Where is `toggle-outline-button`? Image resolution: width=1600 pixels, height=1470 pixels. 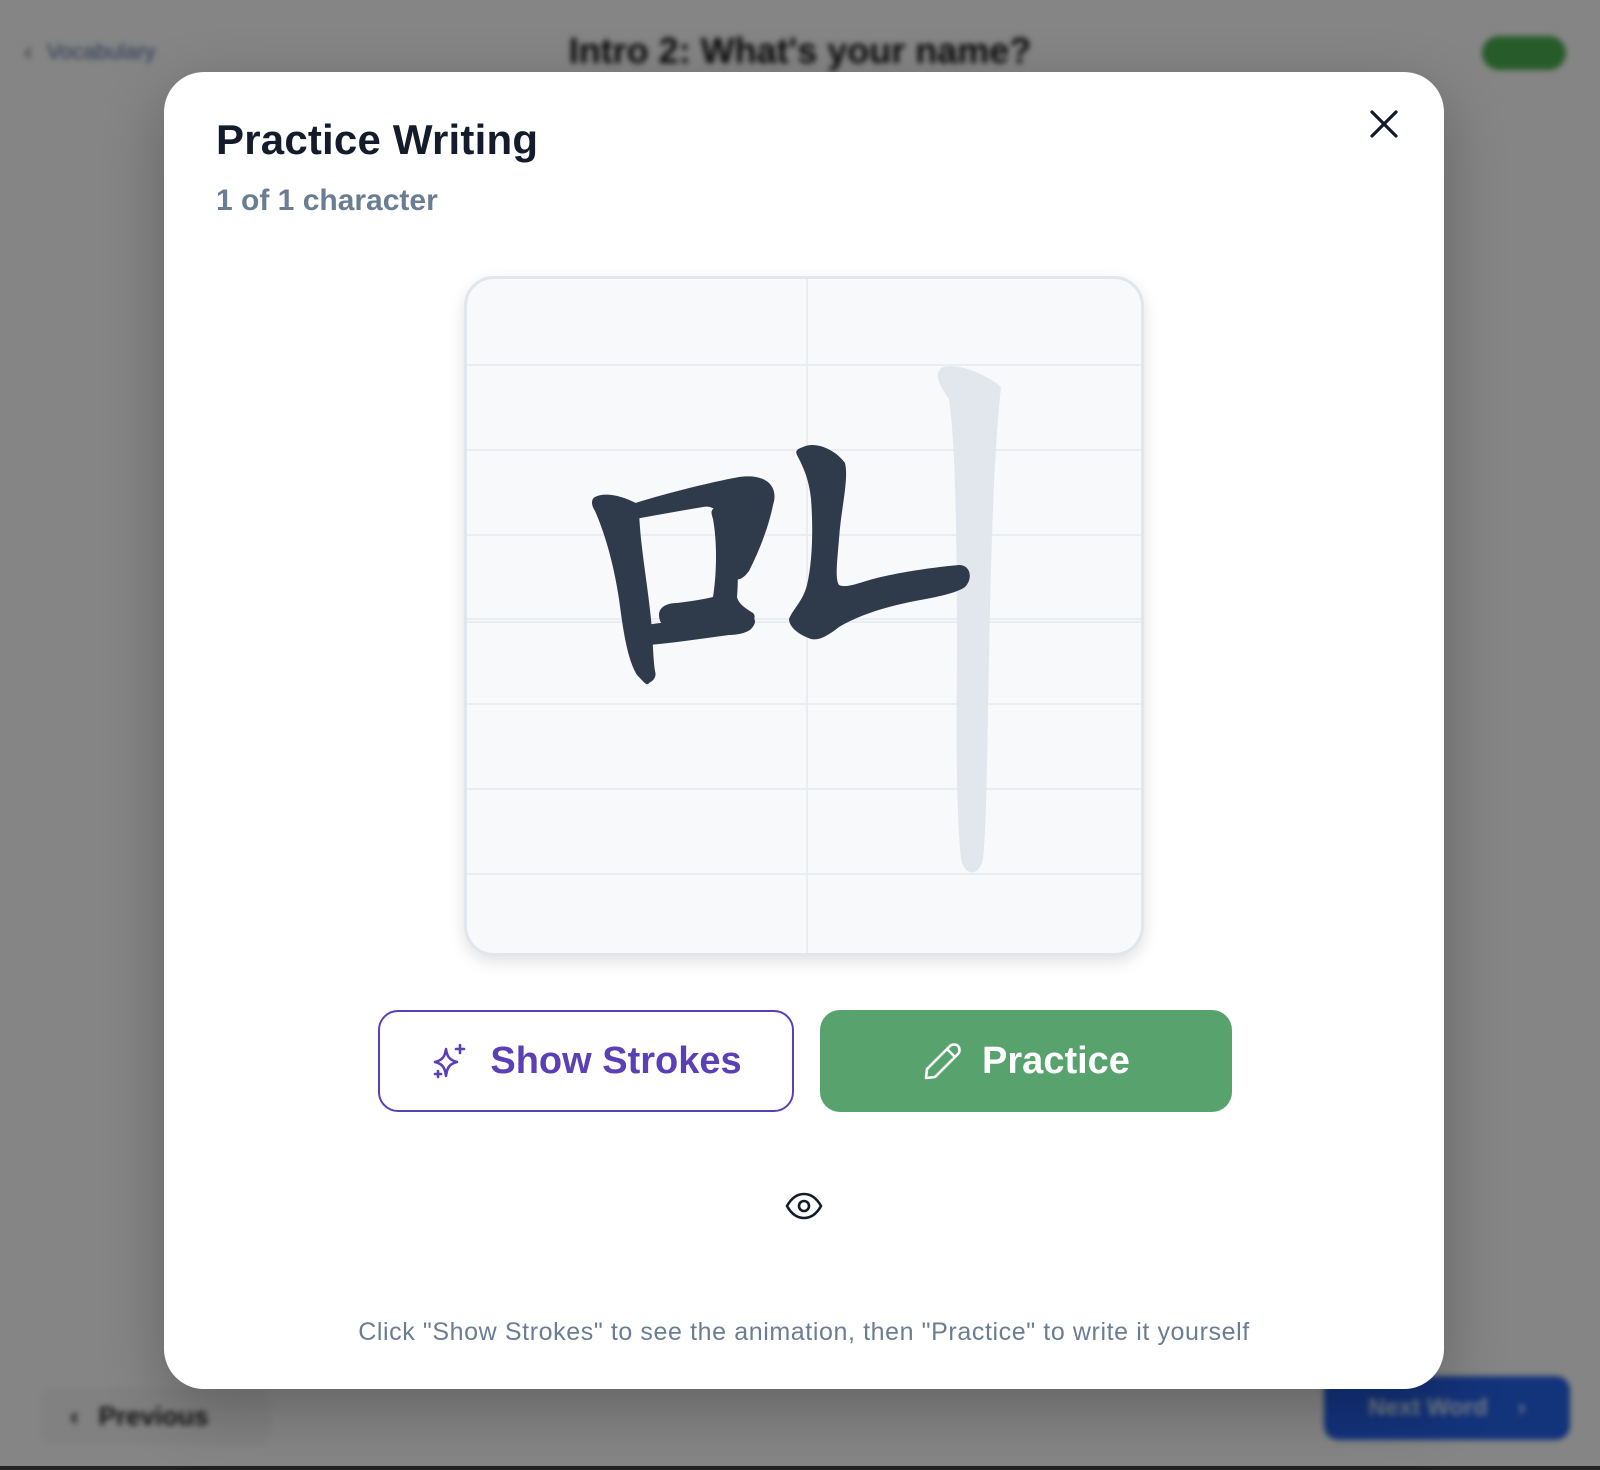
toggle-outline-button is located at coordinates (804, 1206).